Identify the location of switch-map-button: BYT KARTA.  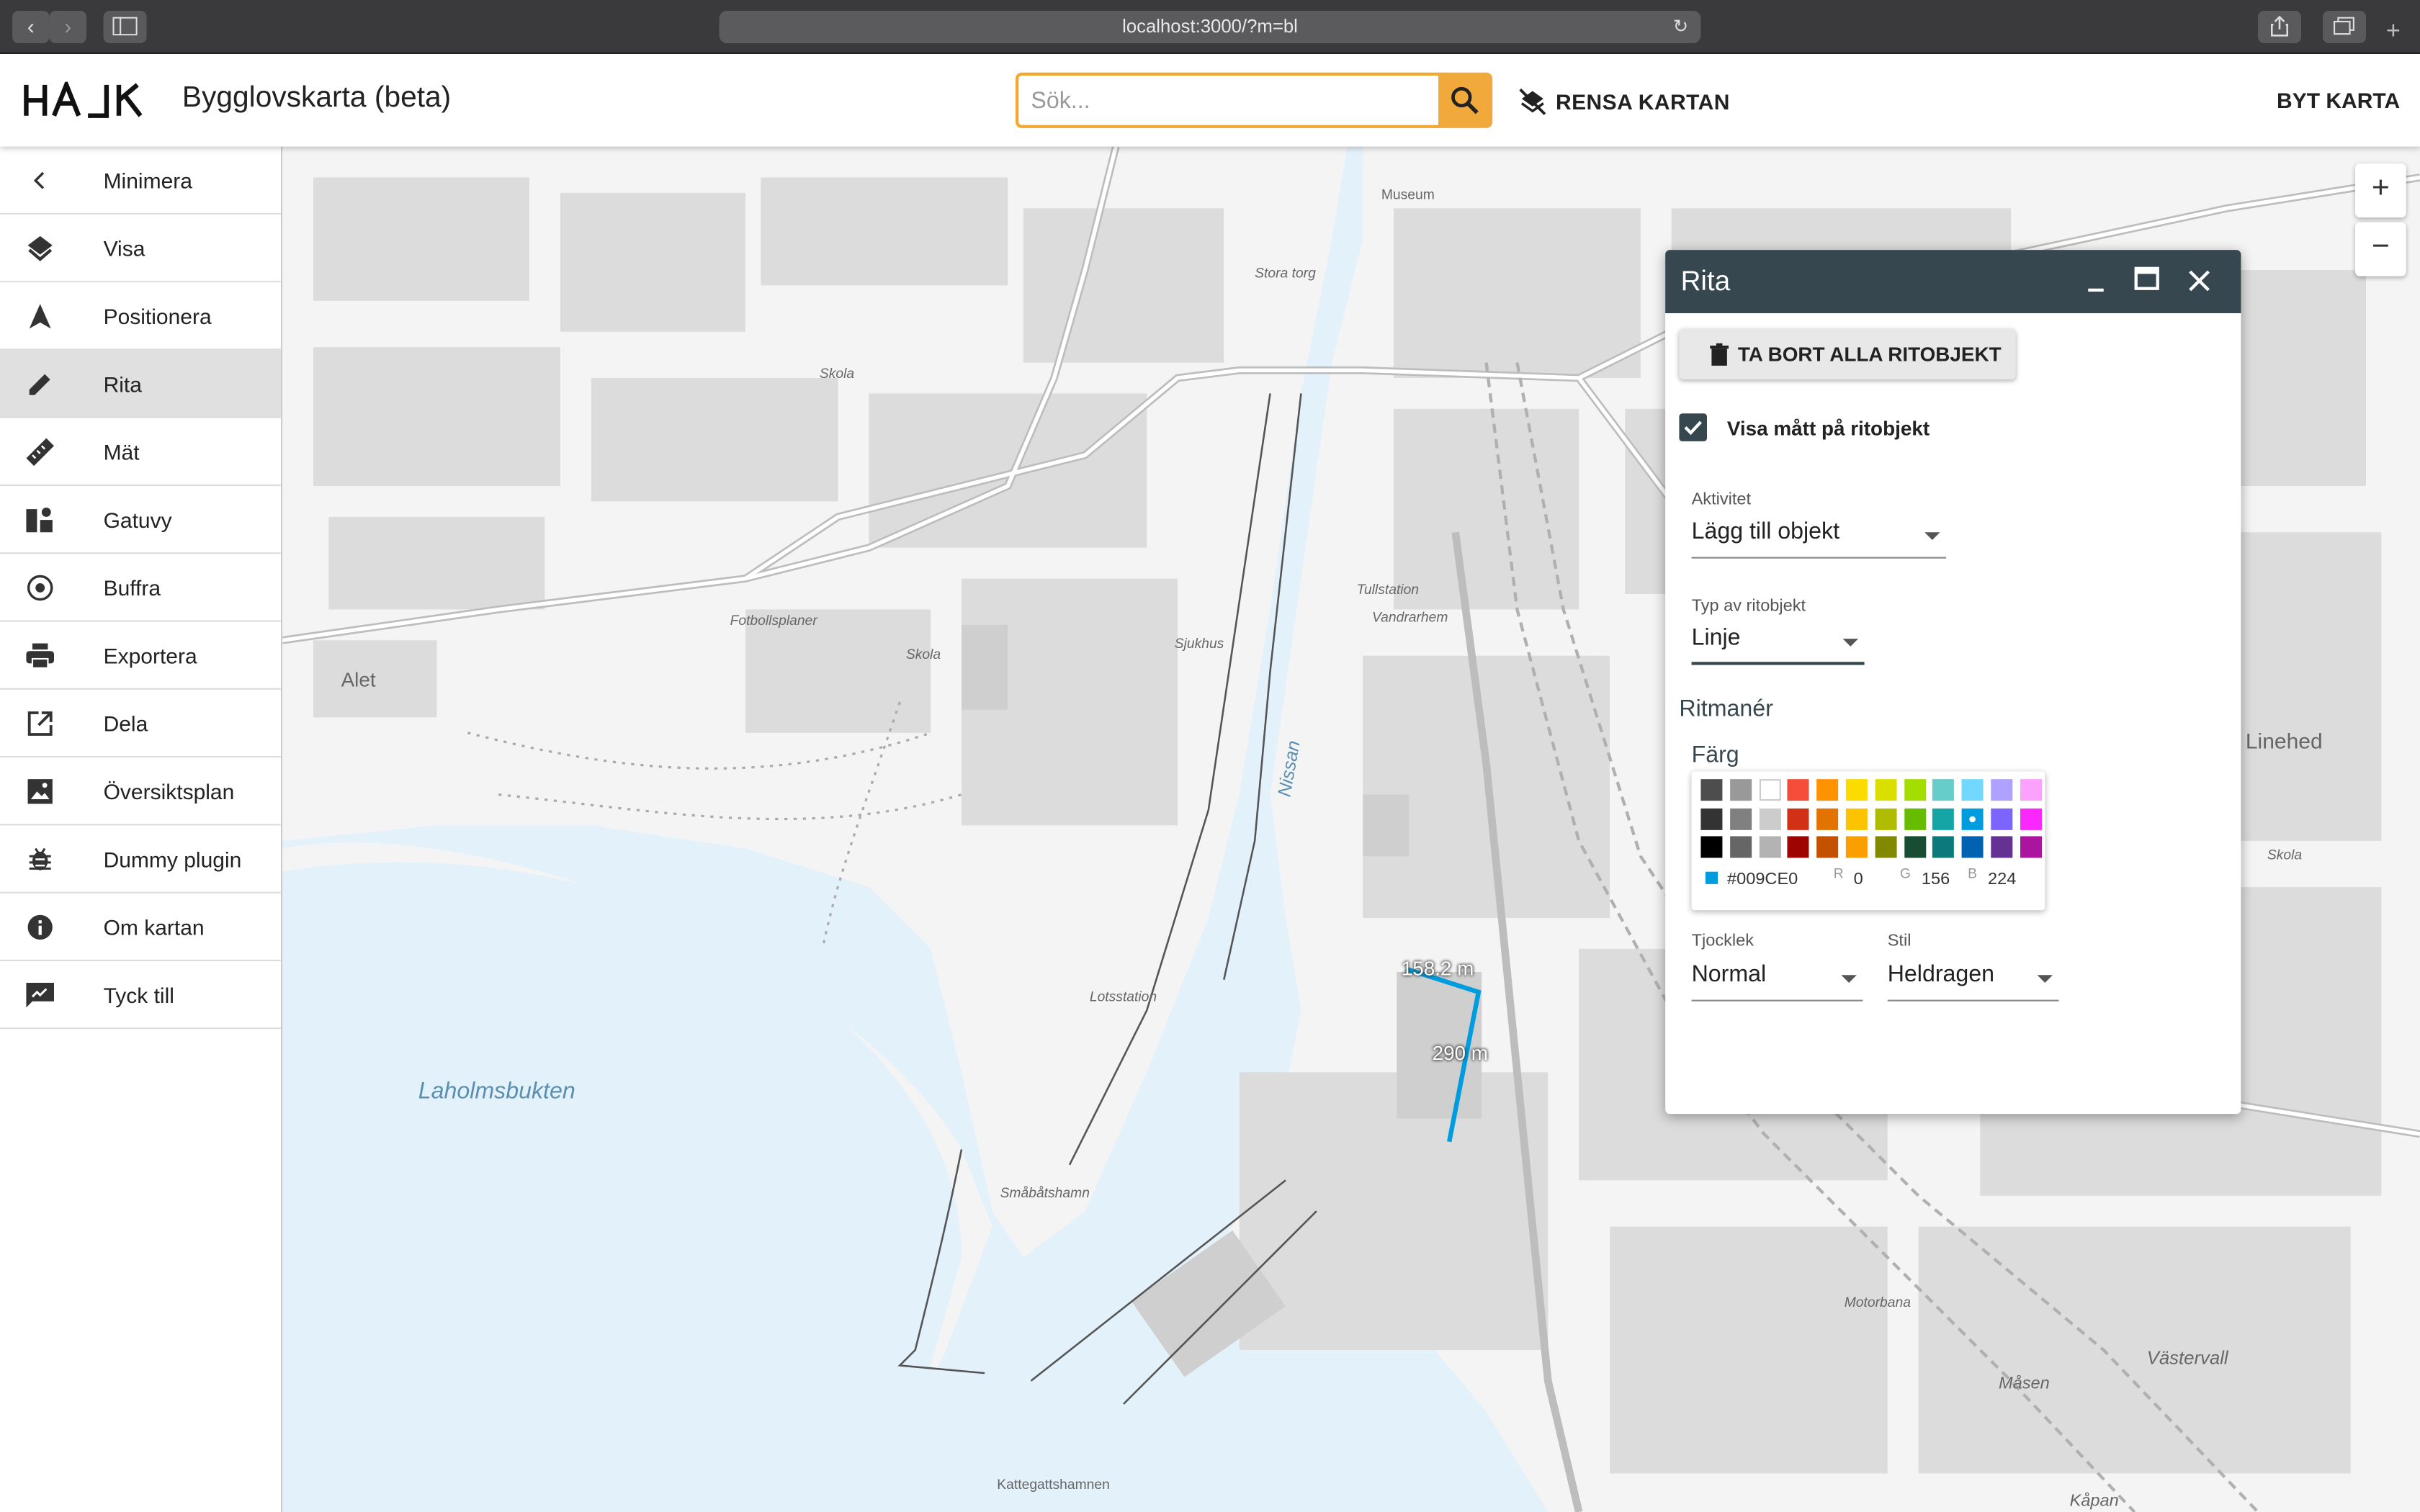
(2338, 100).